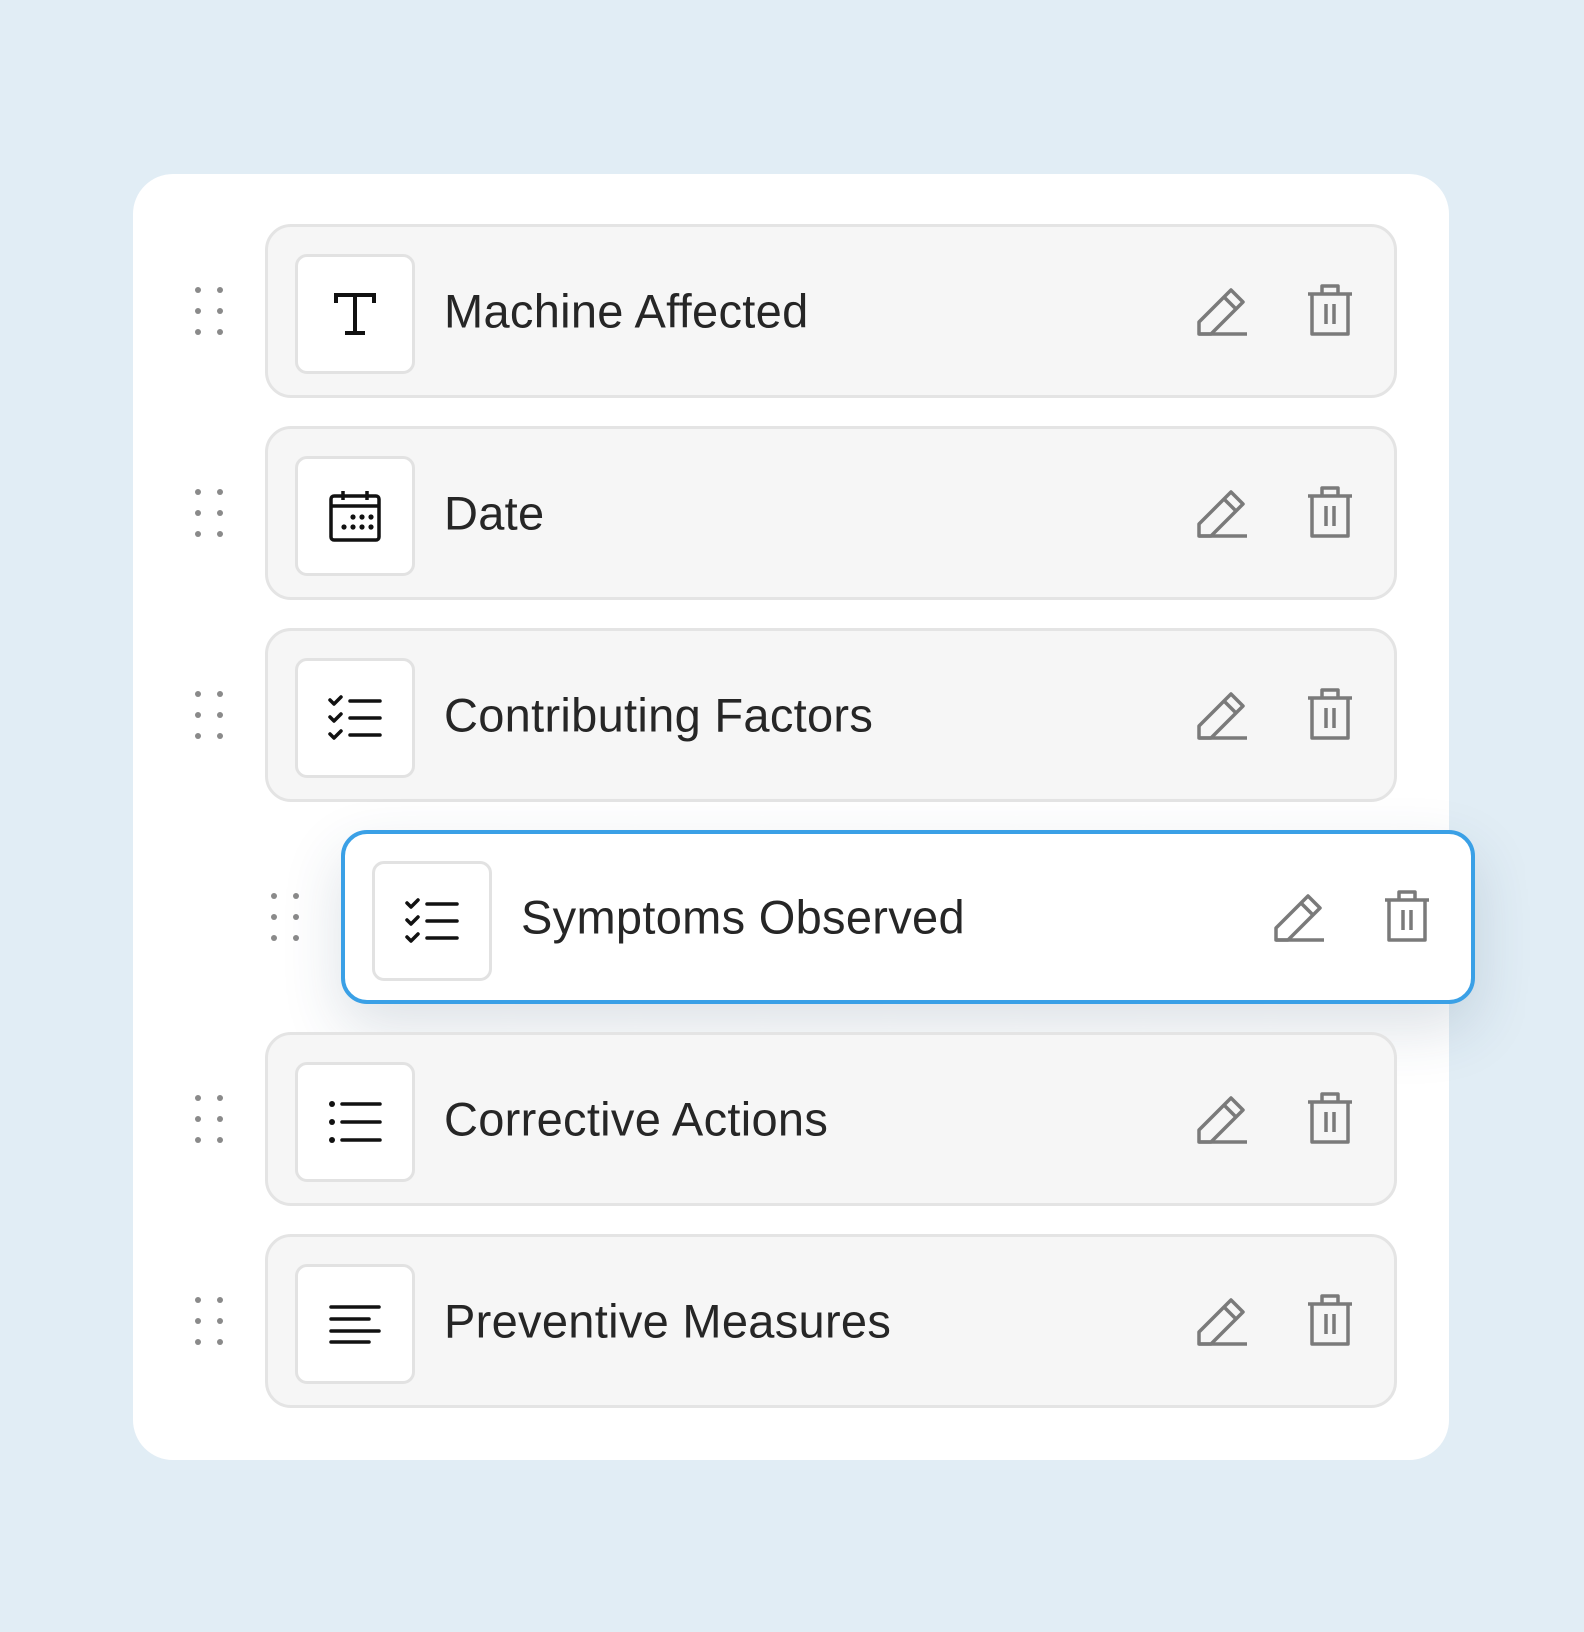 The image size is (1584, 1632). I want to click on field-card-dragging: Symptoms Observed, so click(908, 917).